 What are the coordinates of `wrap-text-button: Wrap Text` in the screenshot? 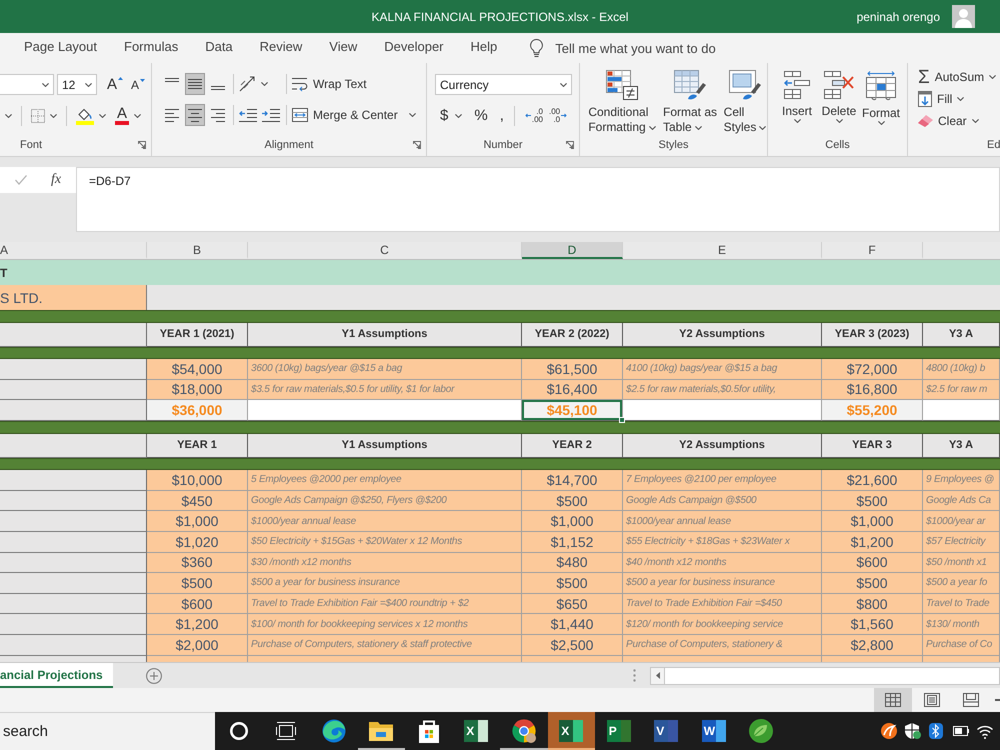 It's located at (329, 84).